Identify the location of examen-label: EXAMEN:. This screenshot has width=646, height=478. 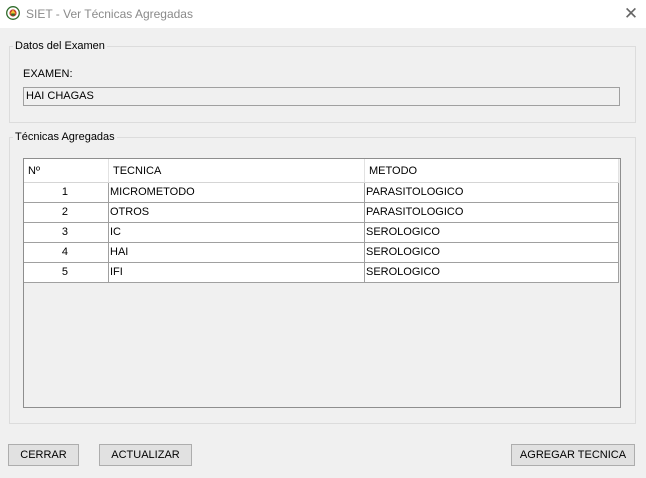
(48, 74).